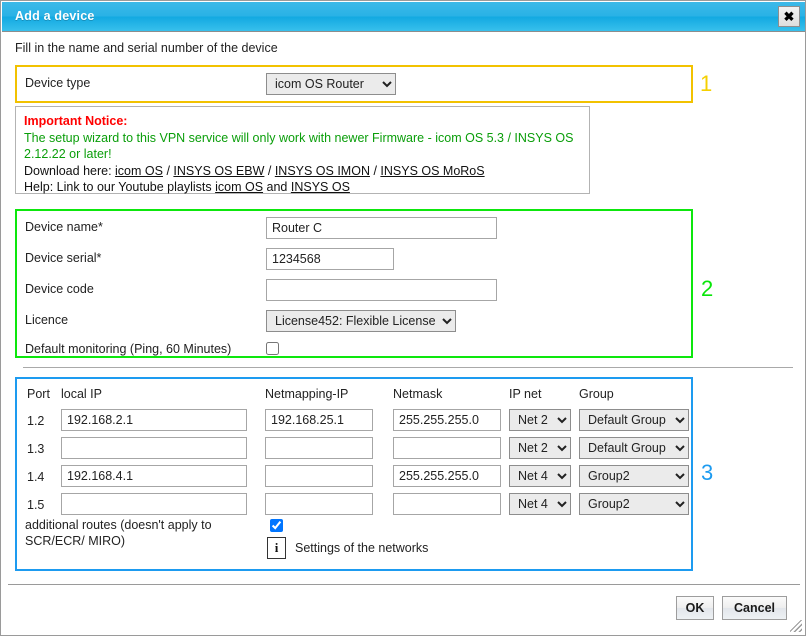  Describe the element at coordinates (36, 505) in the screenshot. I see `cell-port: 1.5` at that location.